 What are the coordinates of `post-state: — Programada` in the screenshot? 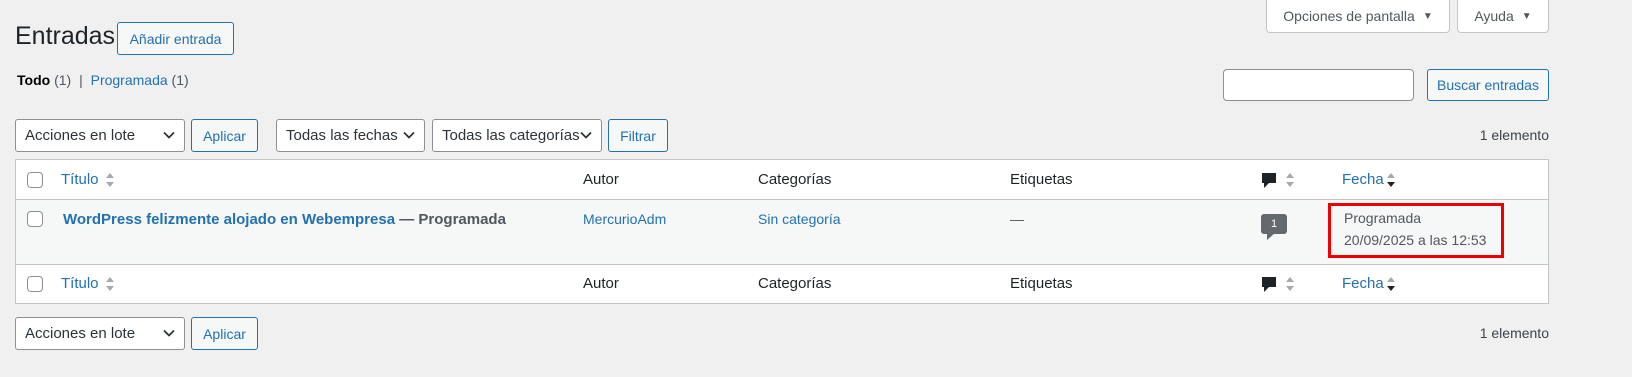 It's located at (450, 219).